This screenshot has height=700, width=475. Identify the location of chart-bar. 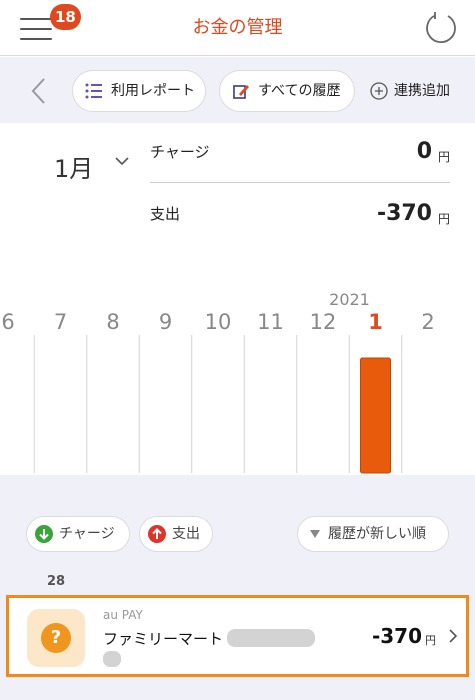
(375, 415).